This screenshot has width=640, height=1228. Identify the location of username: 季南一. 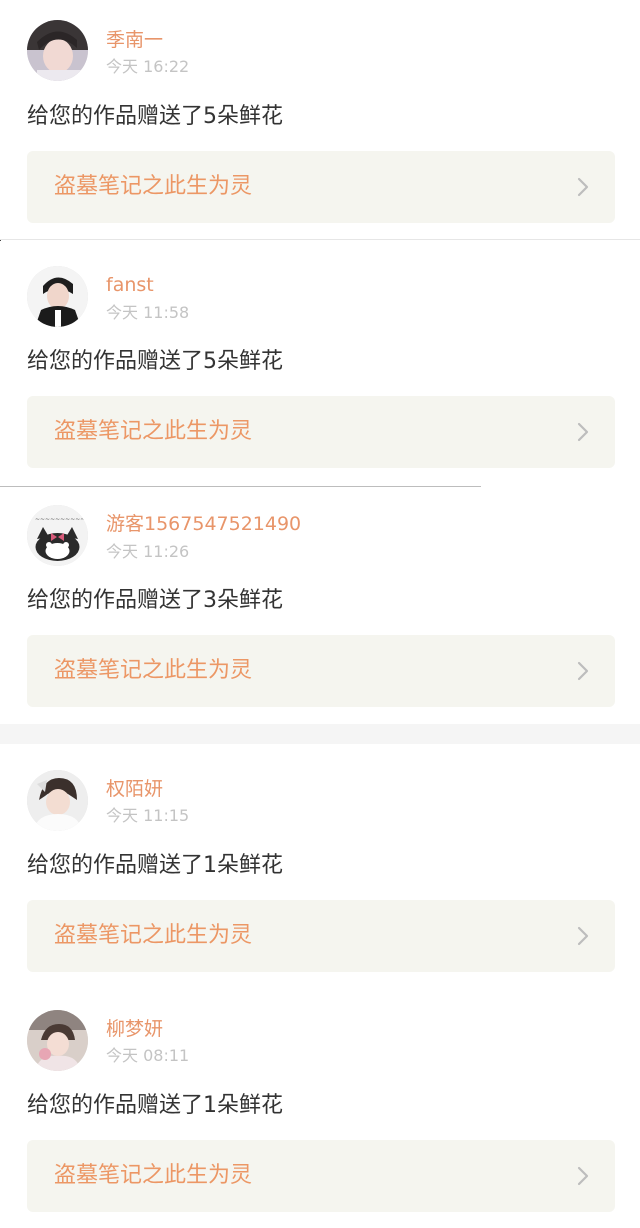
(134, 40).